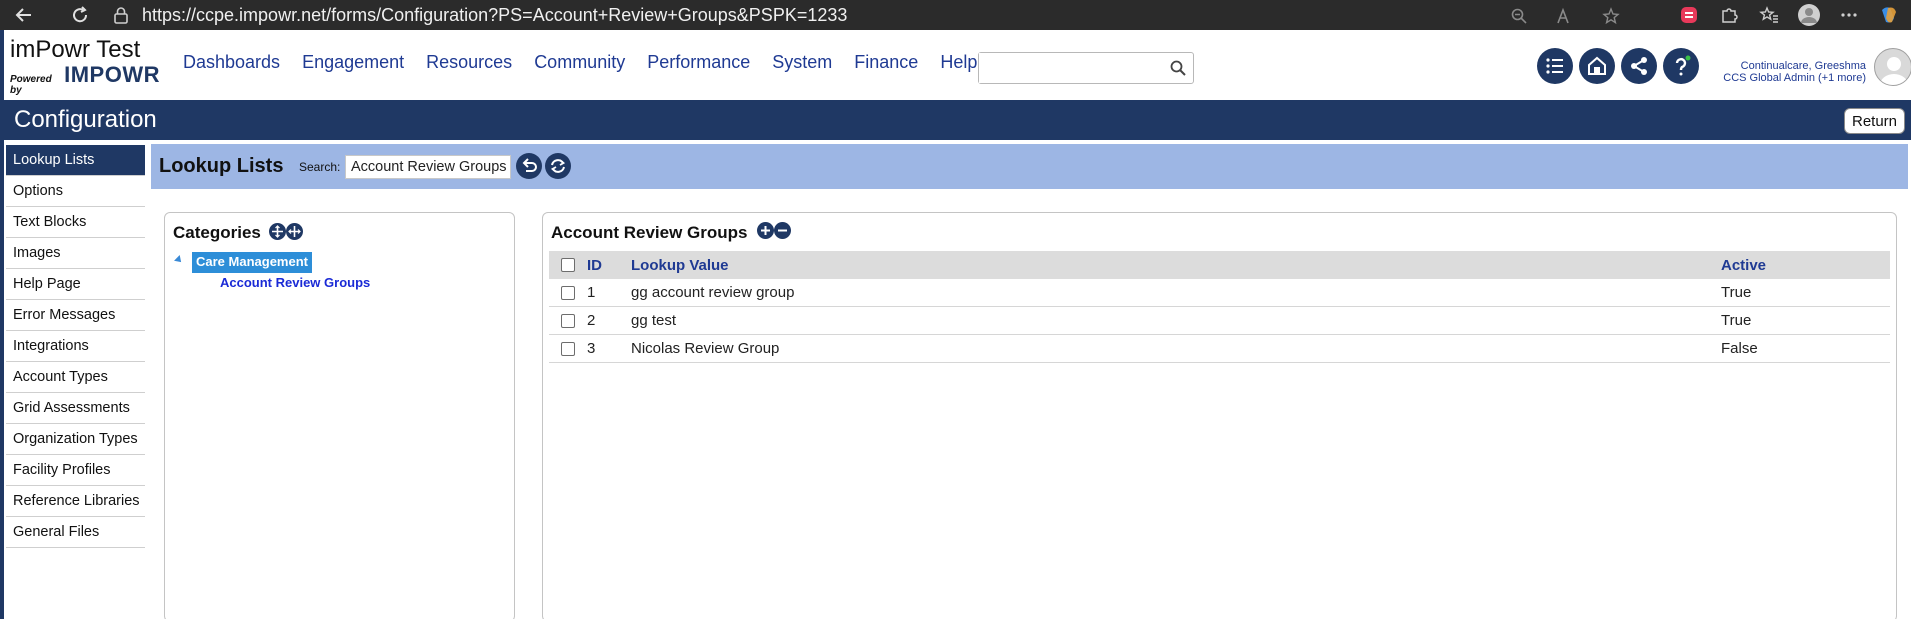 The height and width of the screenshot is (619, 1911). I want to click on profile-icon, so click(1809, 15).